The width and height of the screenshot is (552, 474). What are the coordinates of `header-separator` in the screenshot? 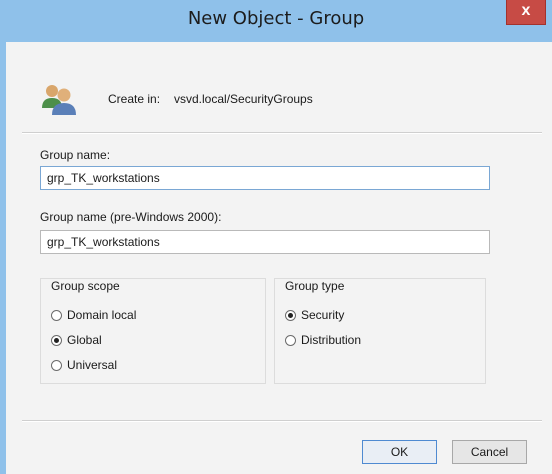 It's located at (282, 133).